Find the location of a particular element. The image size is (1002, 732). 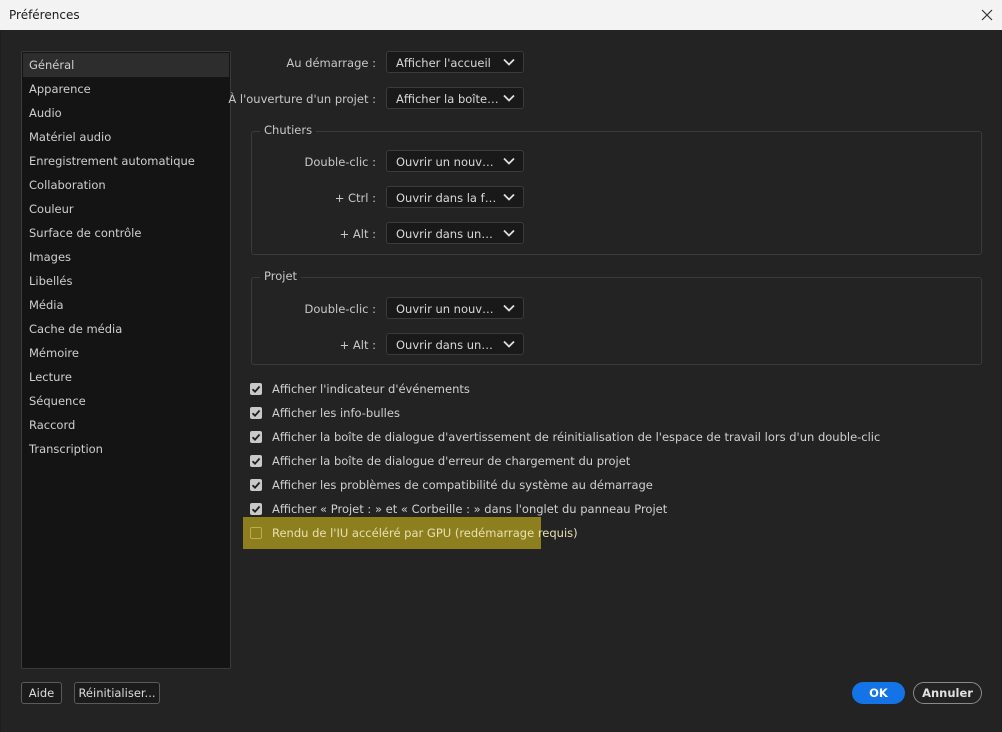

project-double-click-select: Ouvrir un nouvel onglet is located at coordinates (455, 308).